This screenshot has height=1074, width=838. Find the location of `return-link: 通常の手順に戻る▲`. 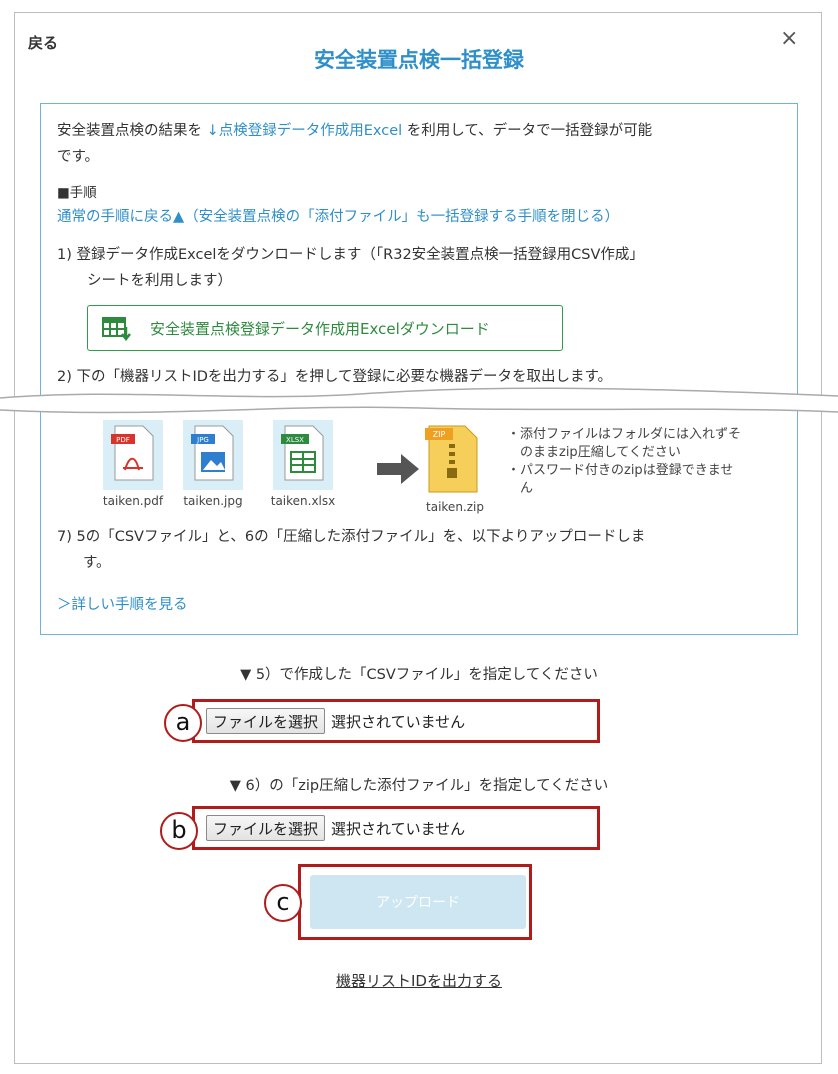

return-link: 通常の手順に戻る▲ is located at coordinates (120, 217).